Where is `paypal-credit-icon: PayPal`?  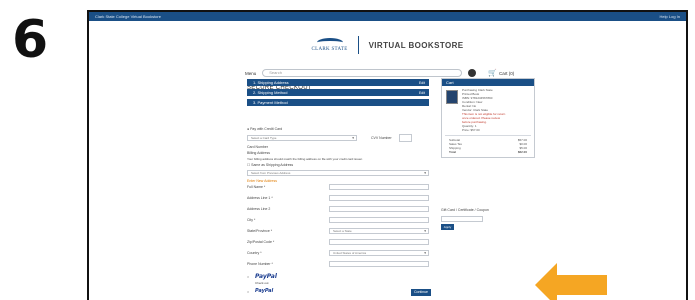
paypal-credit-icon: PayPal is located at coordinates (264, 291).